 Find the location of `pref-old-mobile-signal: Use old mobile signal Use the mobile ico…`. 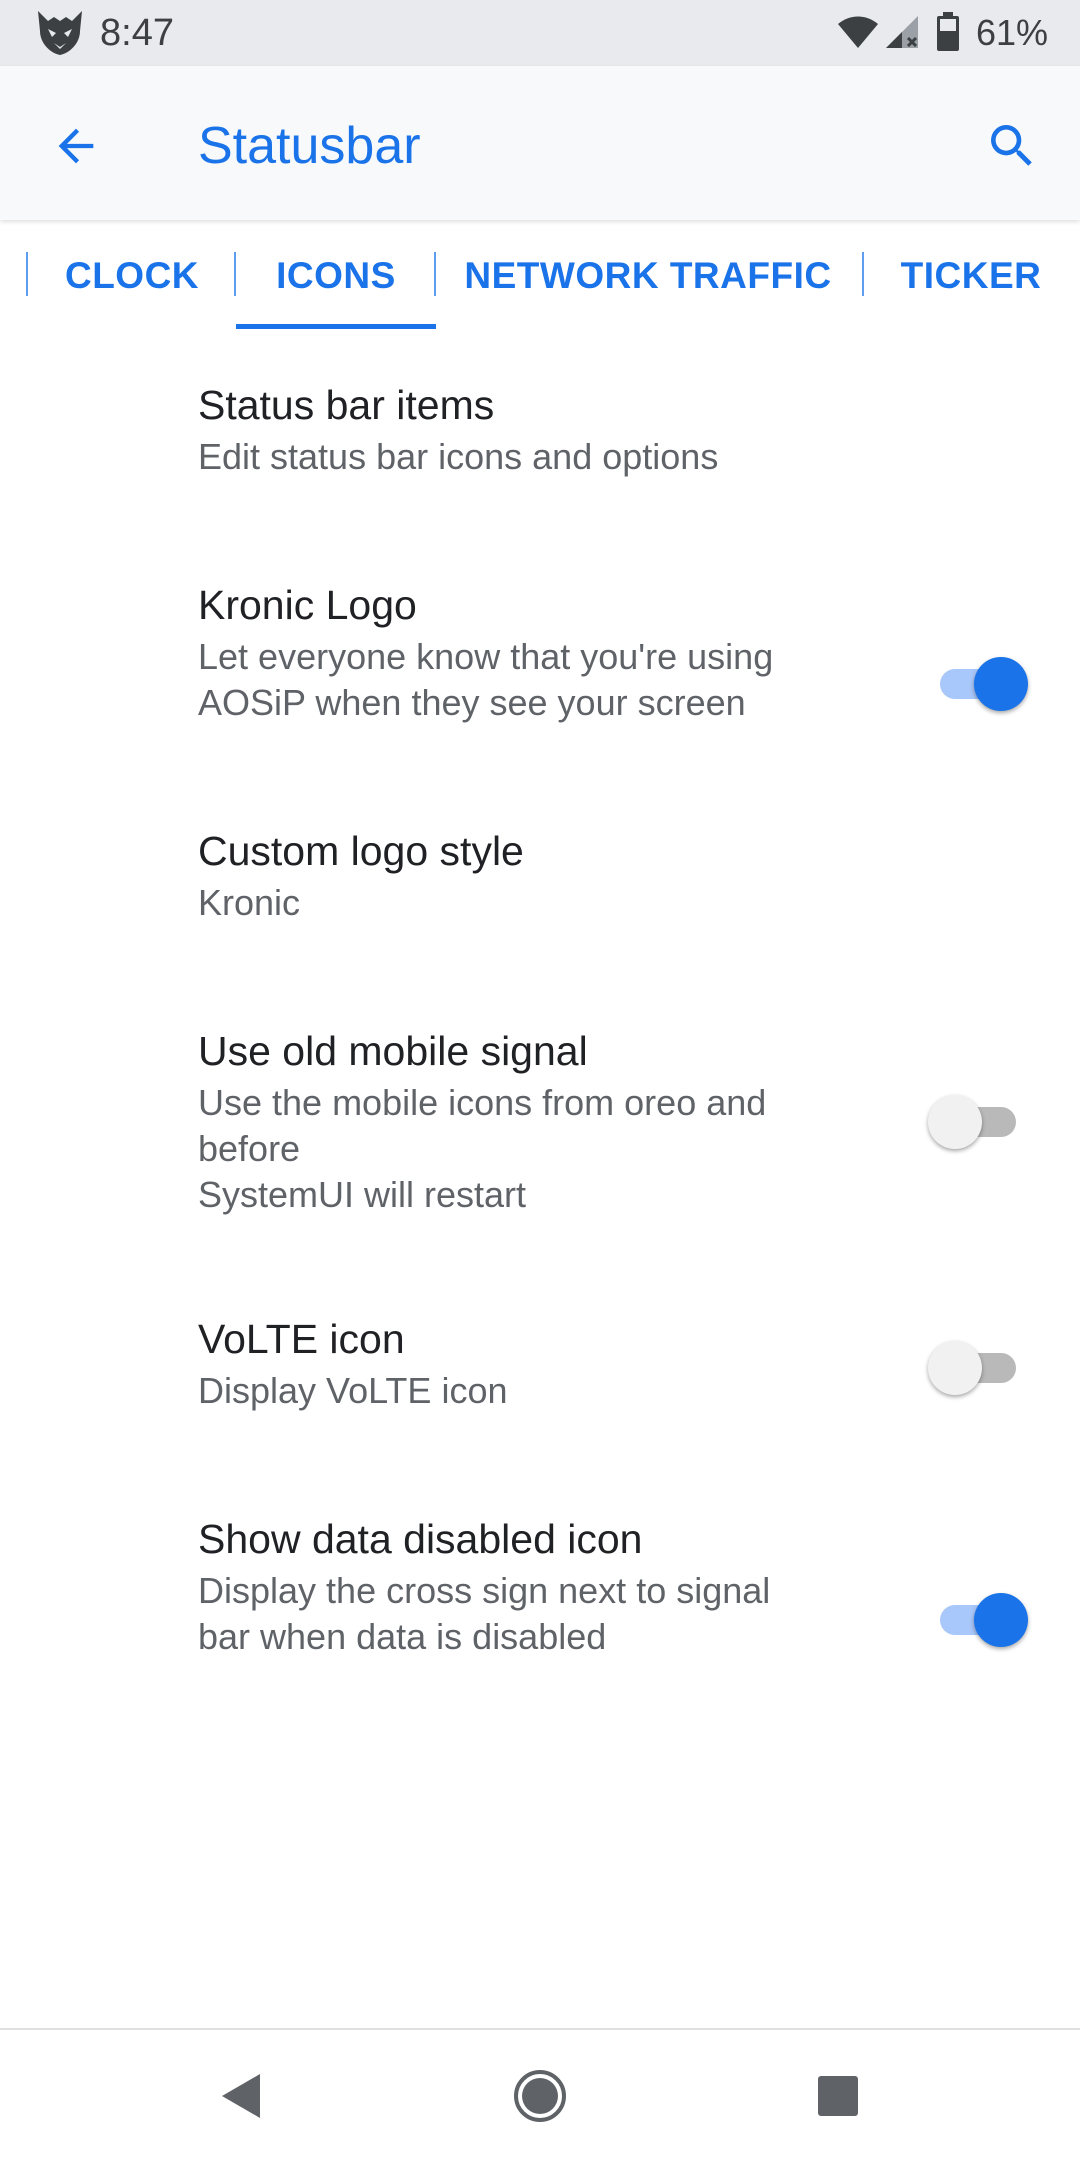

pref-old-mobile-signal: Use old mobile signal Use the mobile ico… is located at coordinates (540, 1121).